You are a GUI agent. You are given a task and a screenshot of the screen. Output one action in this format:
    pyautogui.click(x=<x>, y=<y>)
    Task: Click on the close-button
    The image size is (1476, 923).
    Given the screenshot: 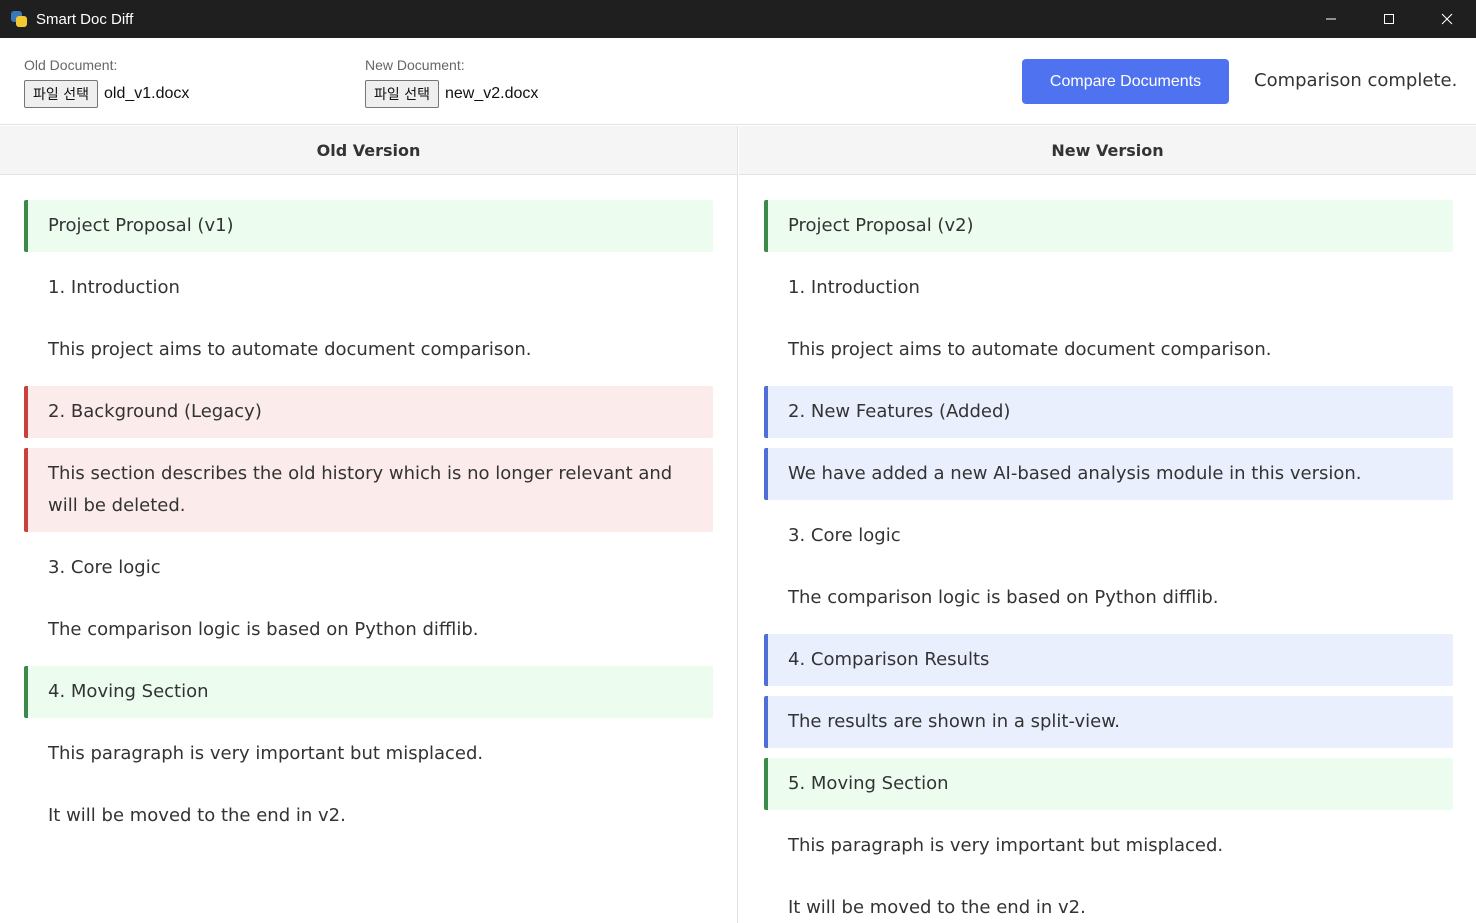 What is the action you would take?
    pyautogui.click(x=1447, y=19)
    